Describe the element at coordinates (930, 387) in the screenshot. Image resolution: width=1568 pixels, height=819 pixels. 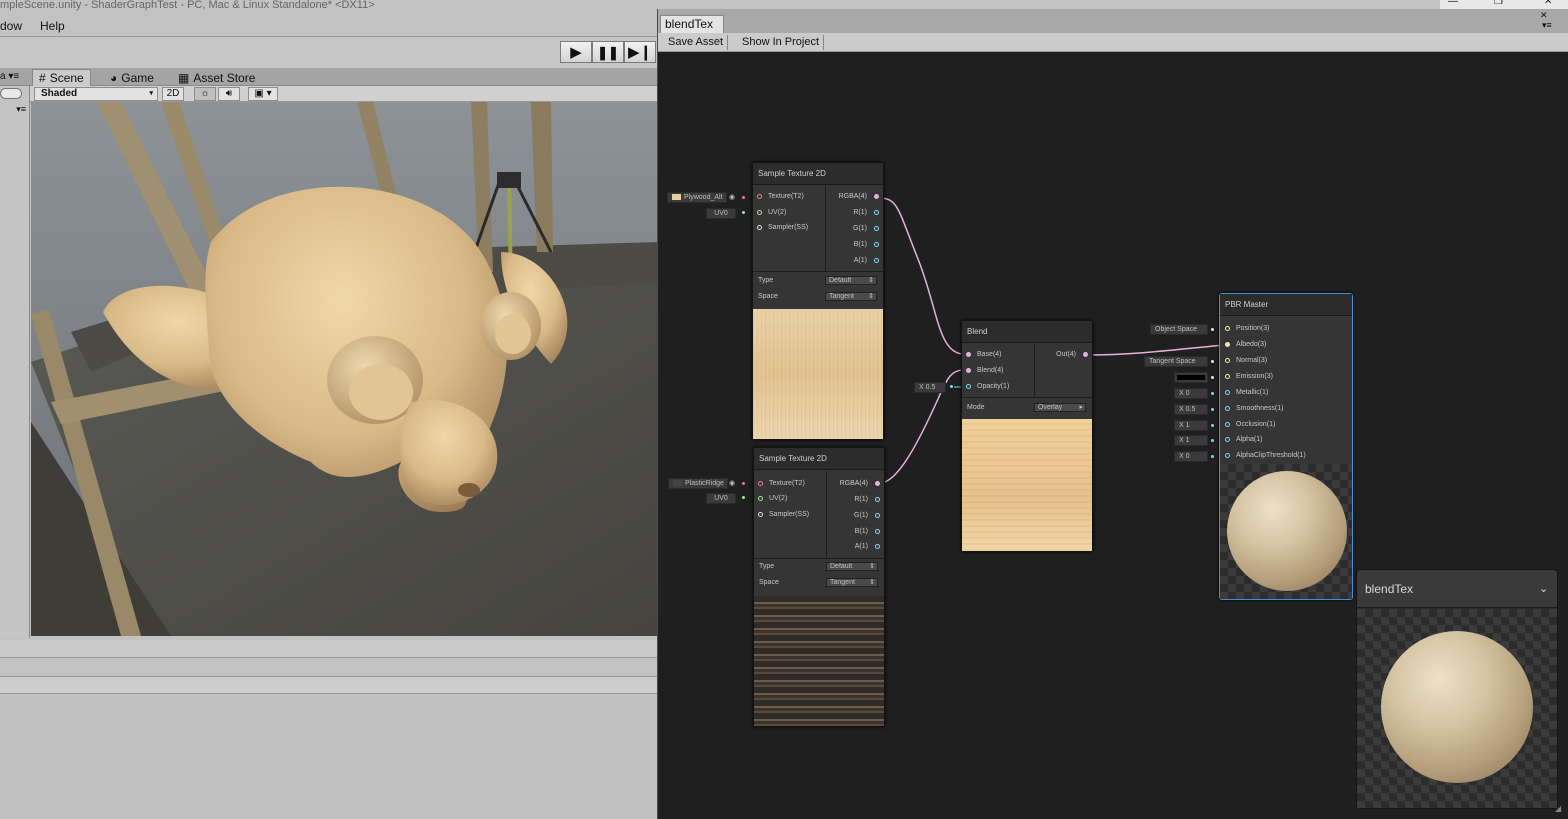
I see `opacity-field: X 0.5` at that location.